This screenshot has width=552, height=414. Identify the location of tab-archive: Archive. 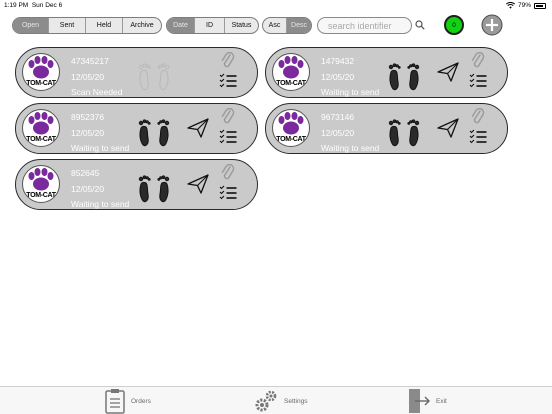
(142, 25).